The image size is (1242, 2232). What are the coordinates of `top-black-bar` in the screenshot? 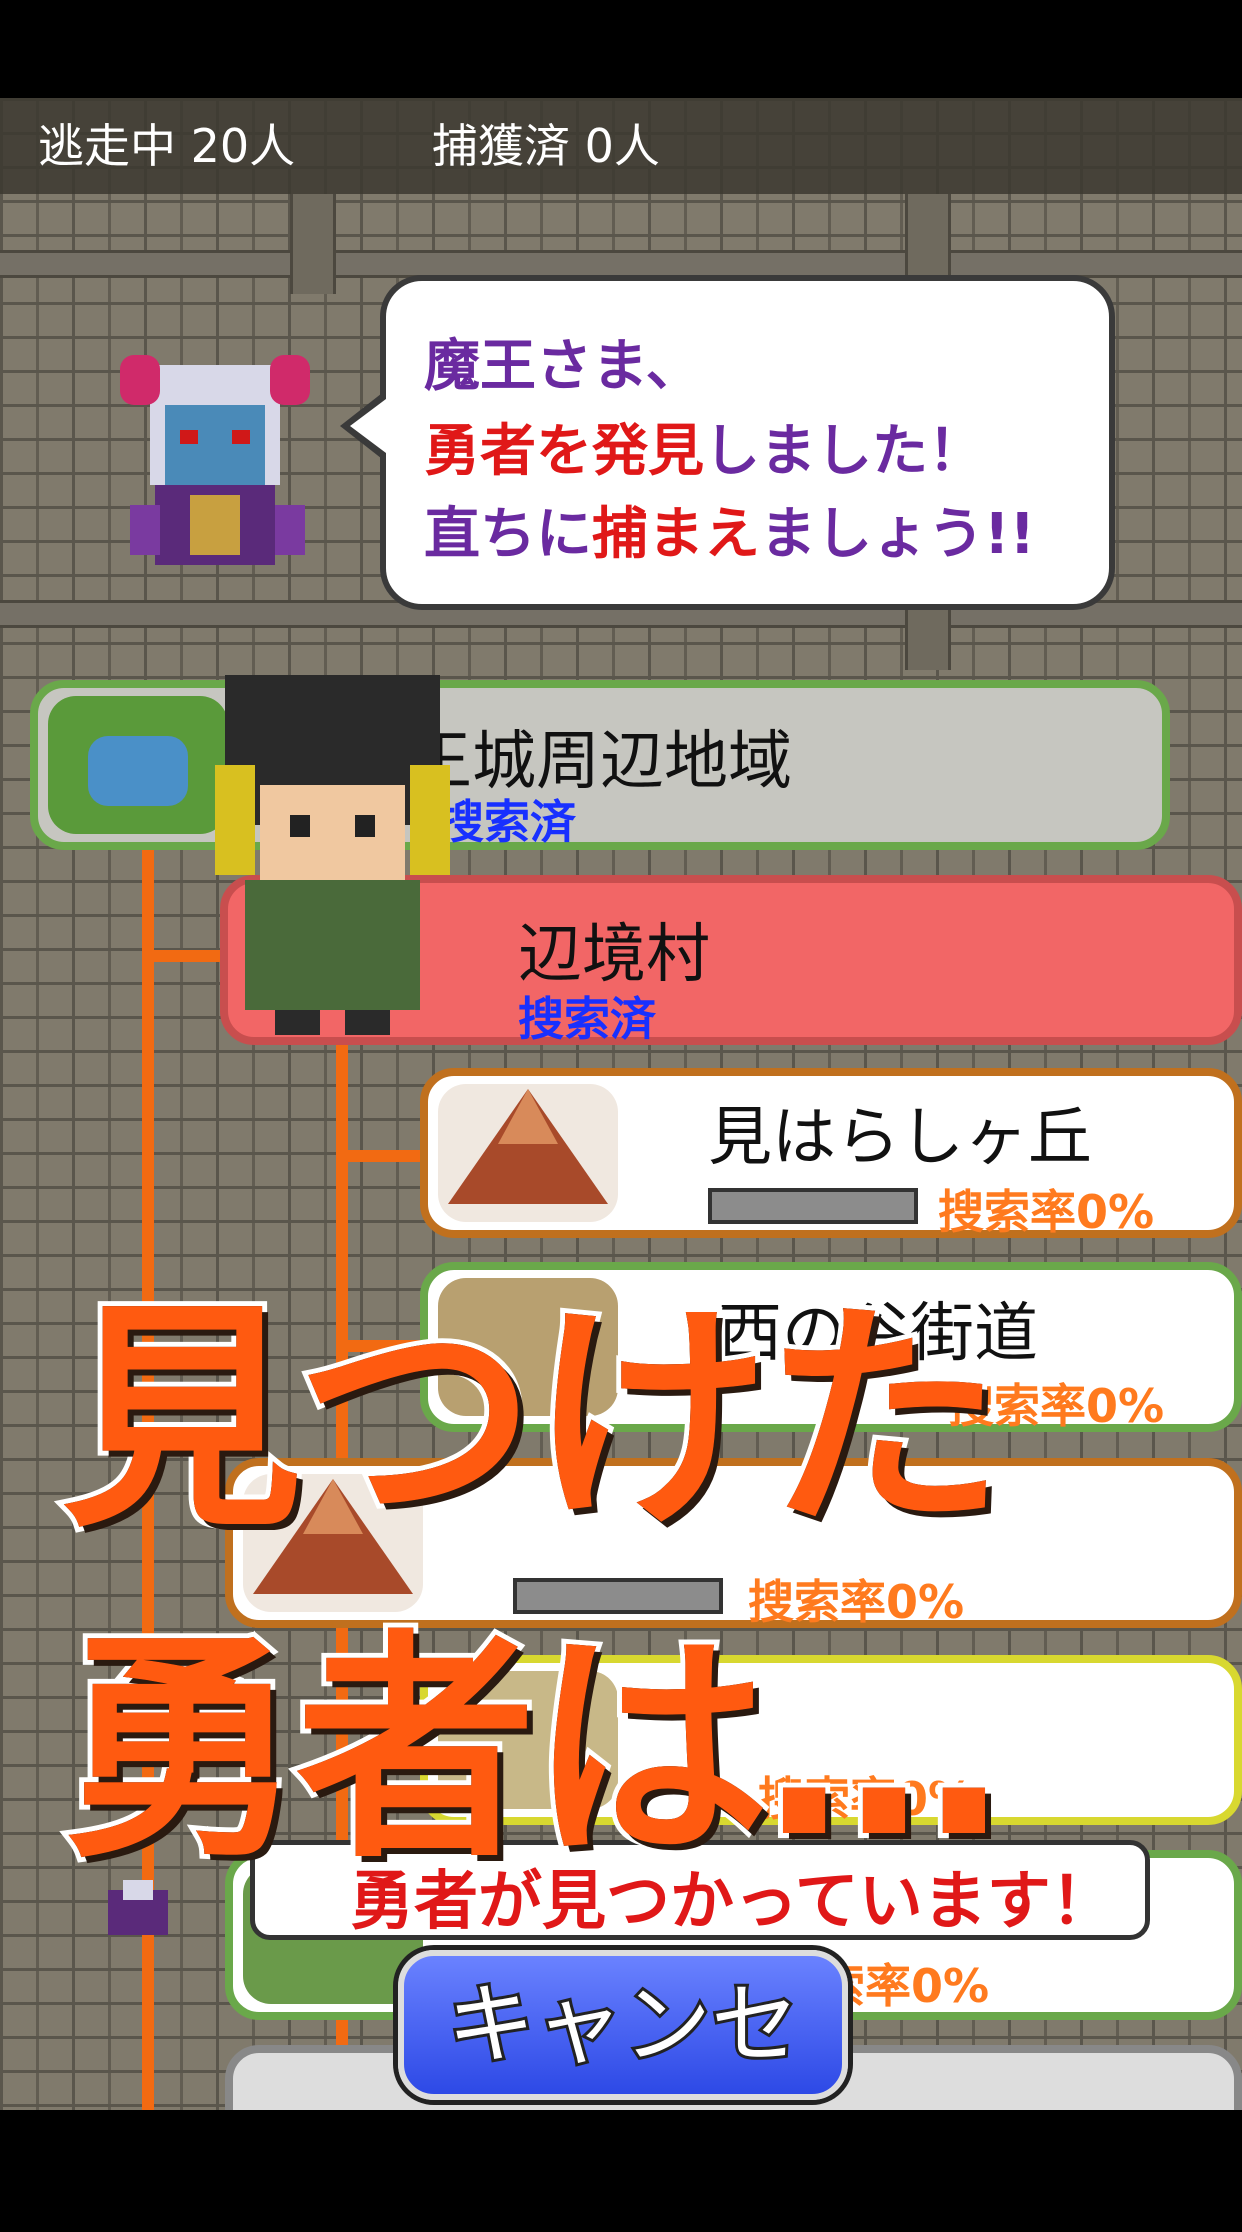 It's located at (621, 49).